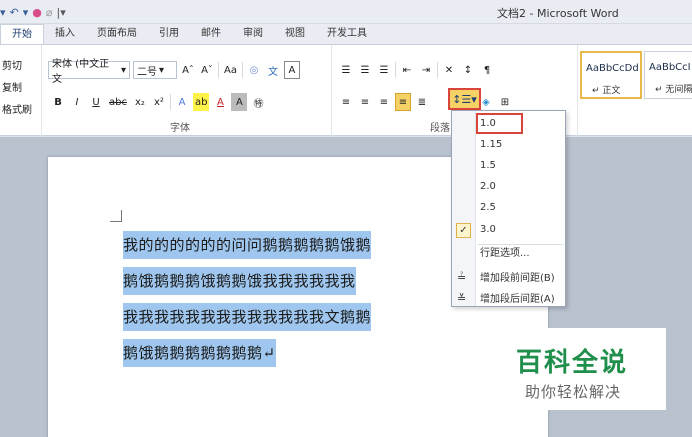 This screenshot has height=437, width=692. I want to click on watermark-logo: 百科全说 助你轻松解决, so click(586, 369).